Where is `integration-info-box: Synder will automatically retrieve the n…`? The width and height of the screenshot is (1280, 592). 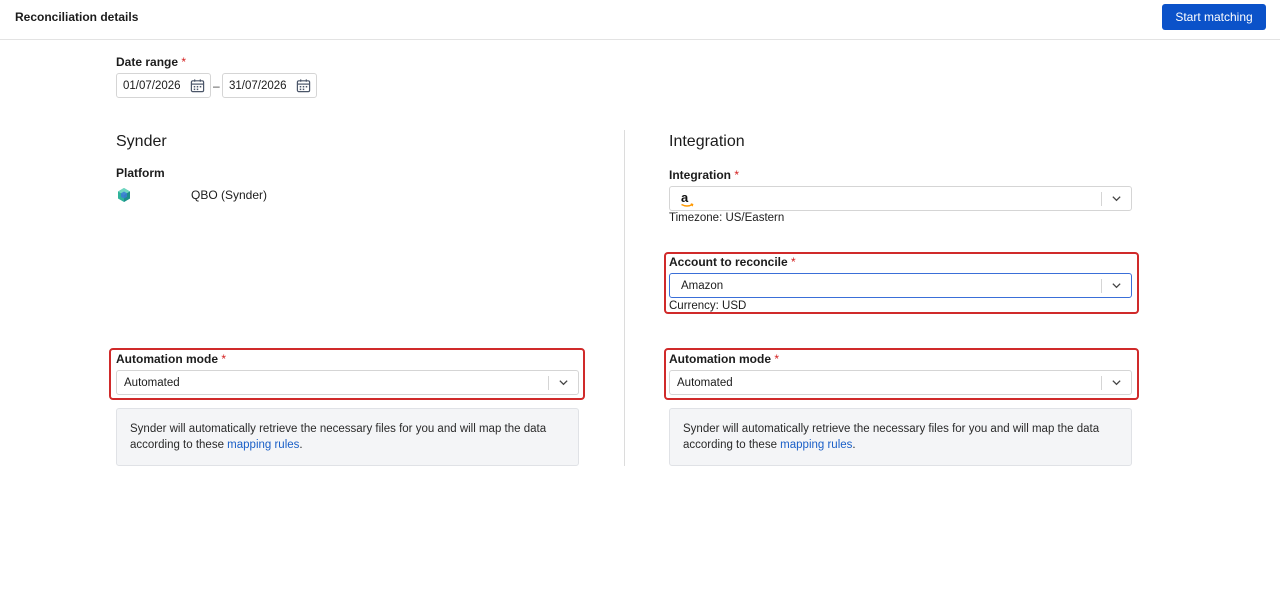
integration-info-box: Synder will automatically retrieve the n… is located at coordinates (900, 437).